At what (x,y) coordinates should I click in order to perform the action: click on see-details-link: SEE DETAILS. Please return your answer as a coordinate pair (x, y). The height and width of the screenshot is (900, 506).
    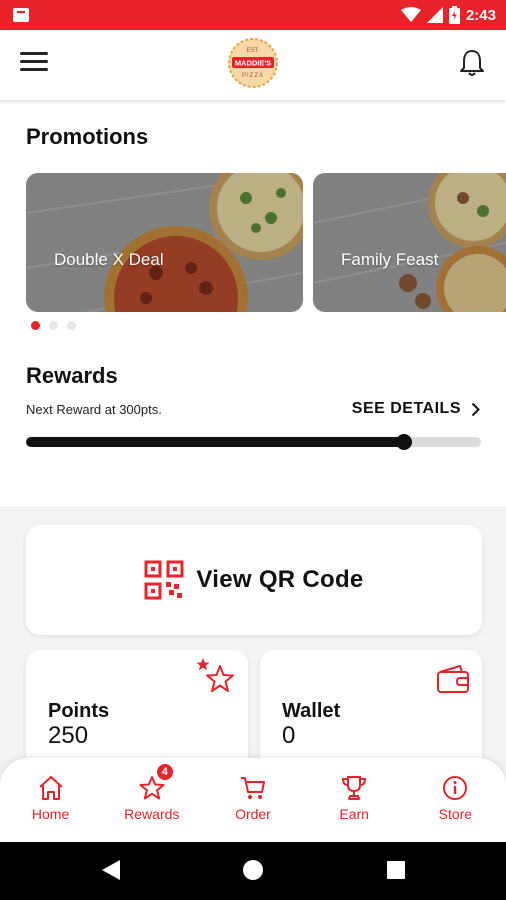
    Looking at the image, I should click on (416, 409).